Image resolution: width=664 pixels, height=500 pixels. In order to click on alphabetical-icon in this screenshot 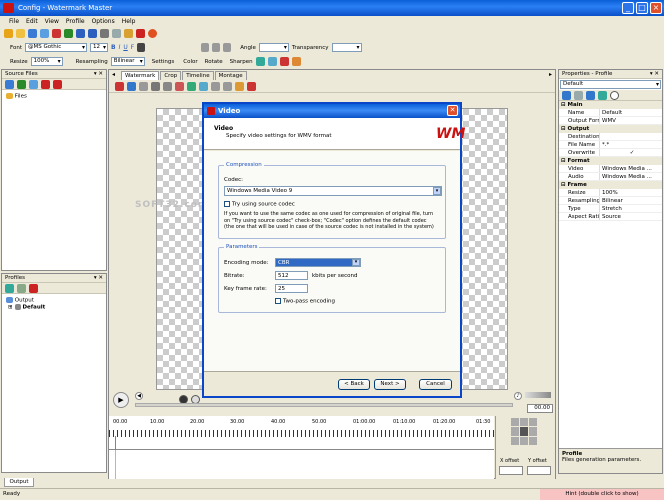, I will do `click(578, 95)`.